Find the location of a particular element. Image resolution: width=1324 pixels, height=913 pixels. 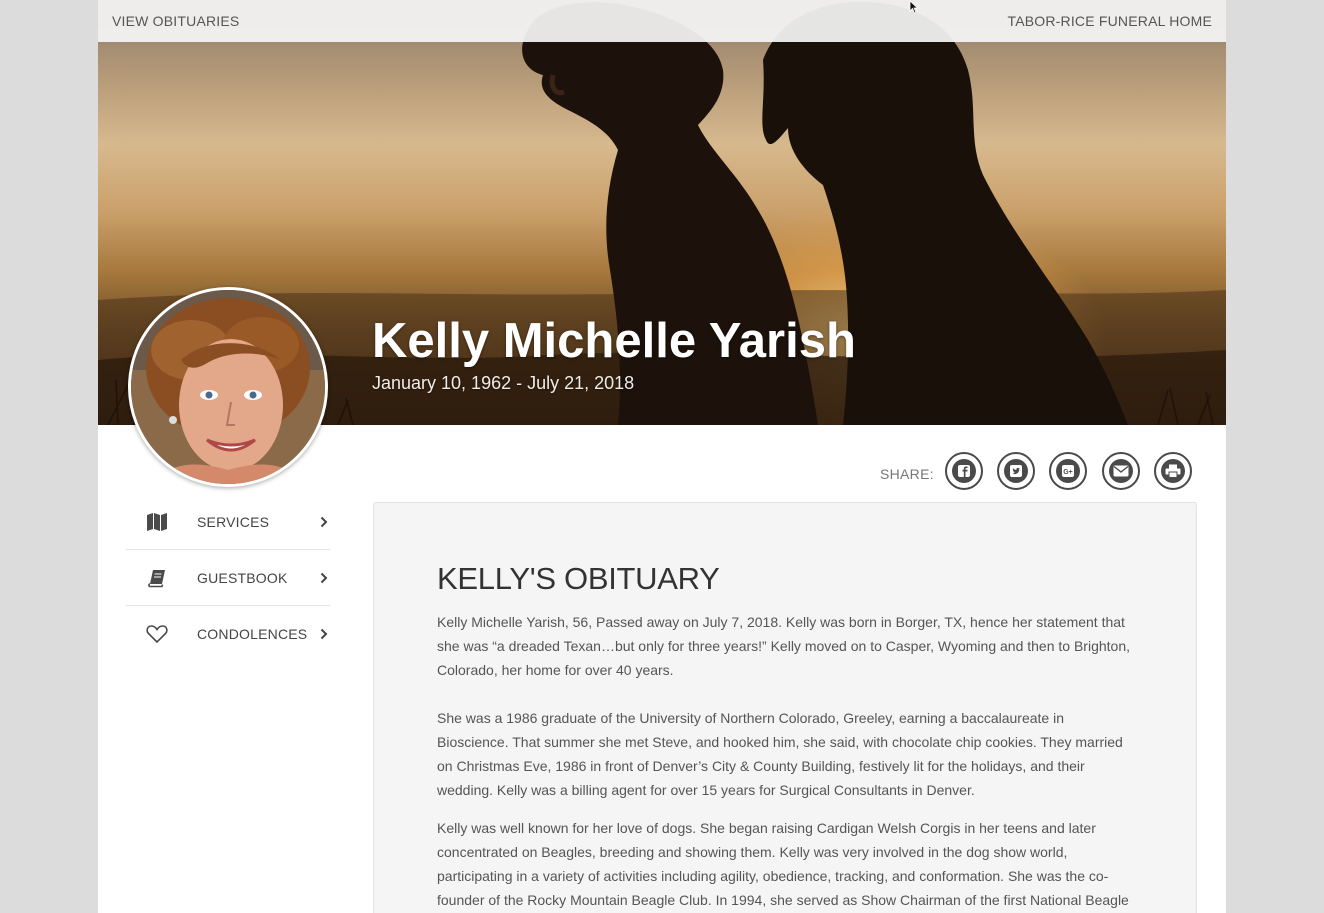

top-navigation-bar: VIEW OBITUARIES TABOR-RICE FUNERAL HOME is located at coordinates (662, 21).